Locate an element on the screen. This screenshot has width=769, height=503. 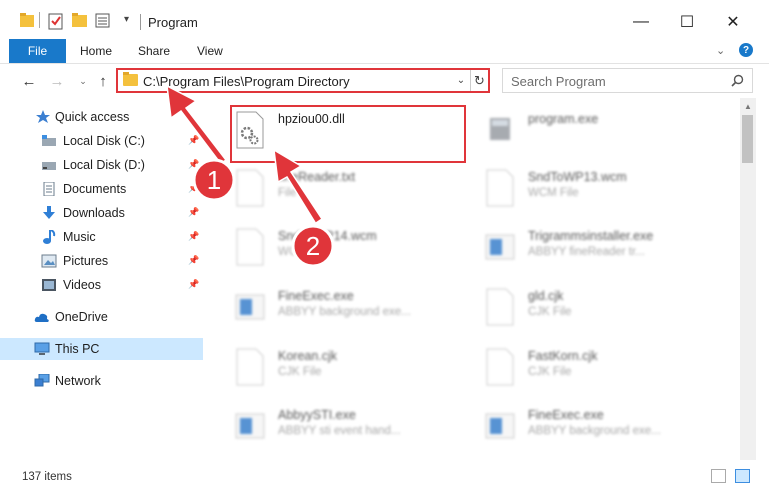
properties-icon is located at coordinates (56, 21).